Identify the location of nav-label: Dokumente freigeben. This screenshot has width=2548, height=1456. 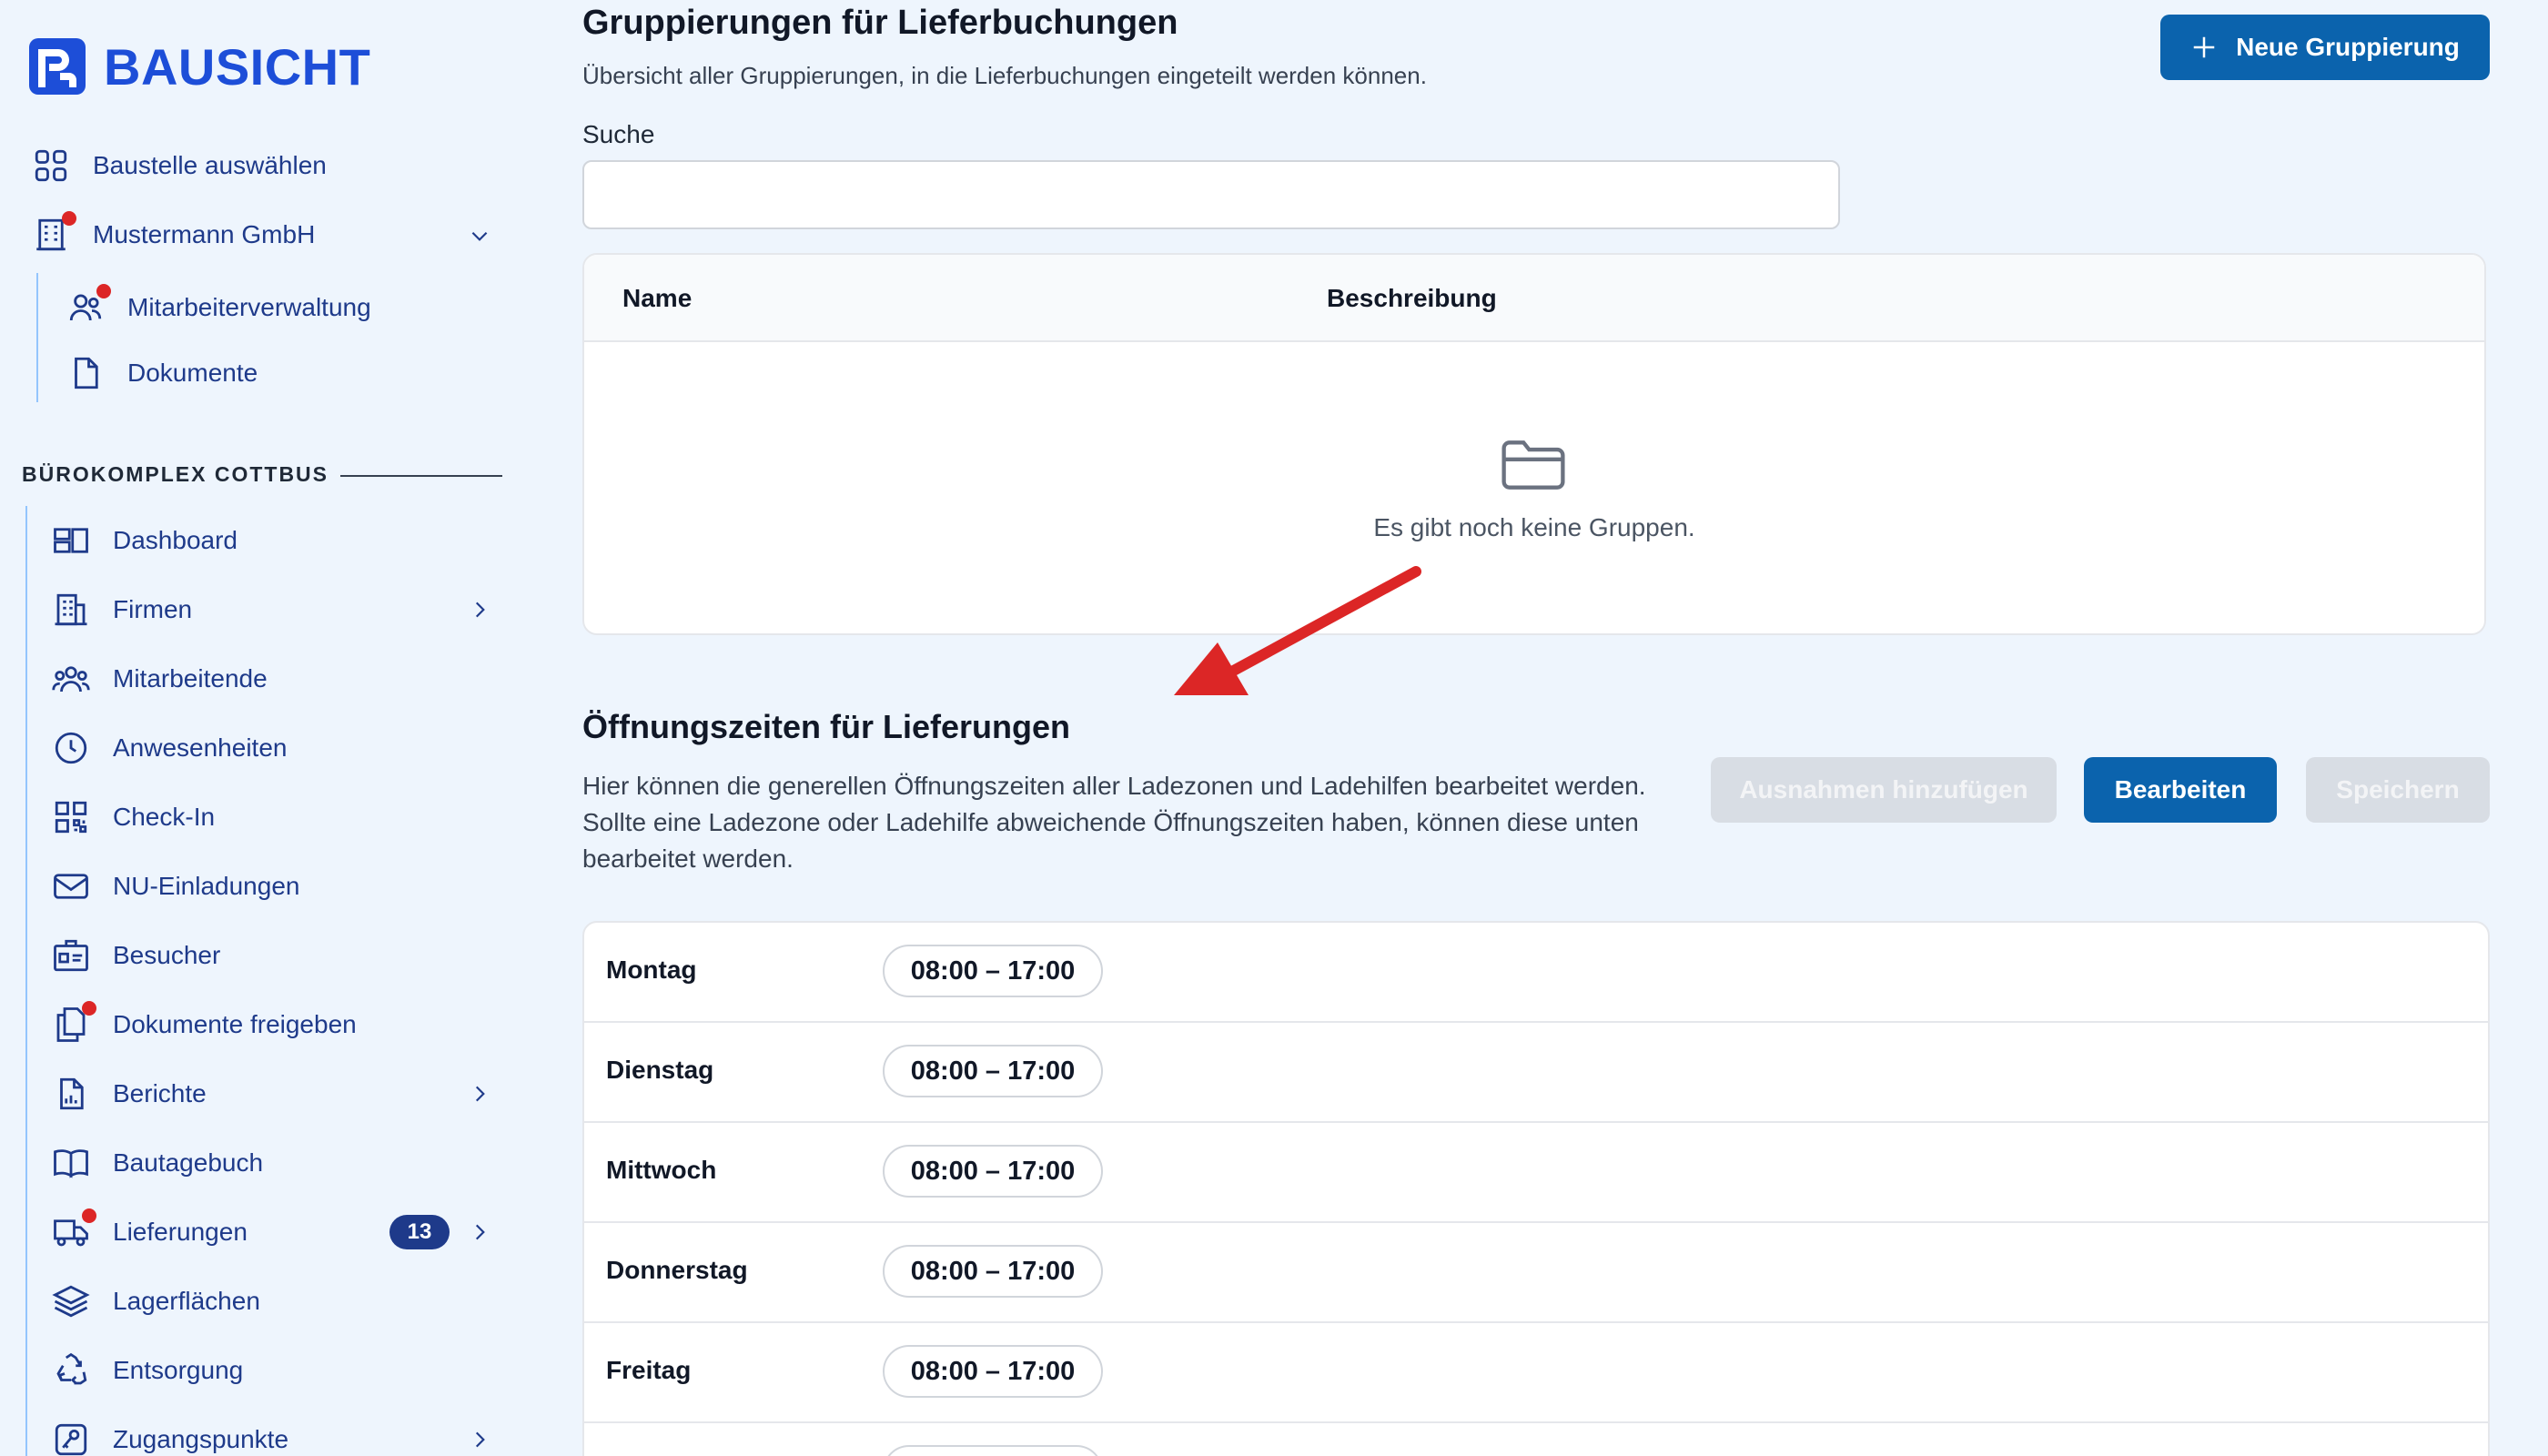
(235, 1024).